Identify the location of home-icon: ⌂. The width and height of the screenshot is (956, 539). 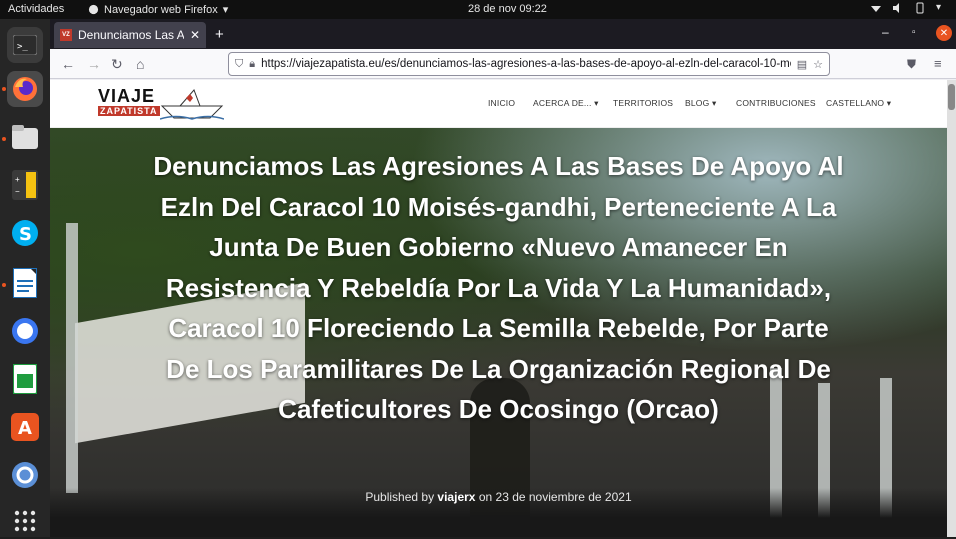
(140, 64).